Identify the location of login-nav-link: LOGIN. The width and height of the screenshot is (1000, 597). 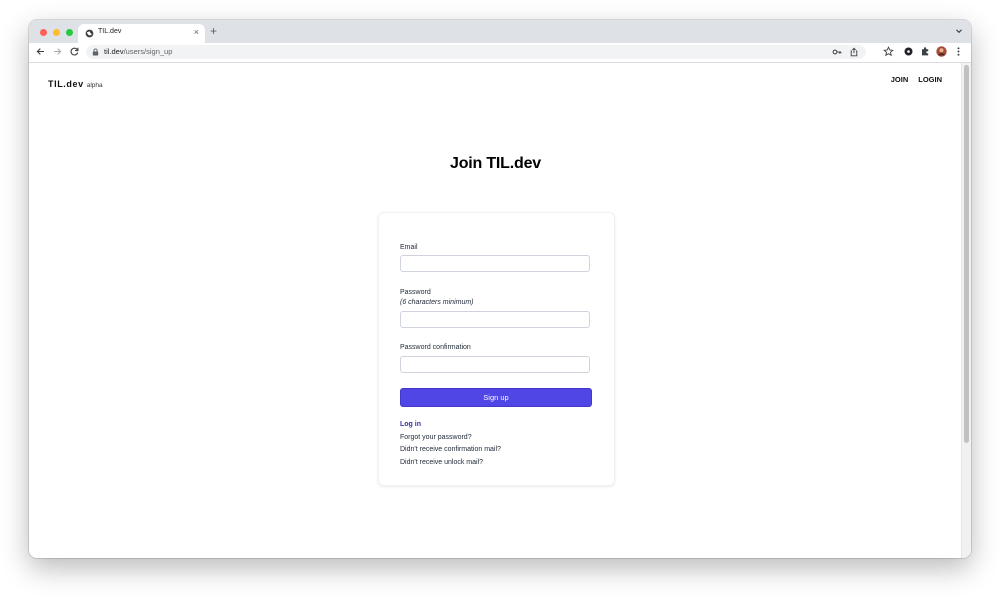
(930, 79).